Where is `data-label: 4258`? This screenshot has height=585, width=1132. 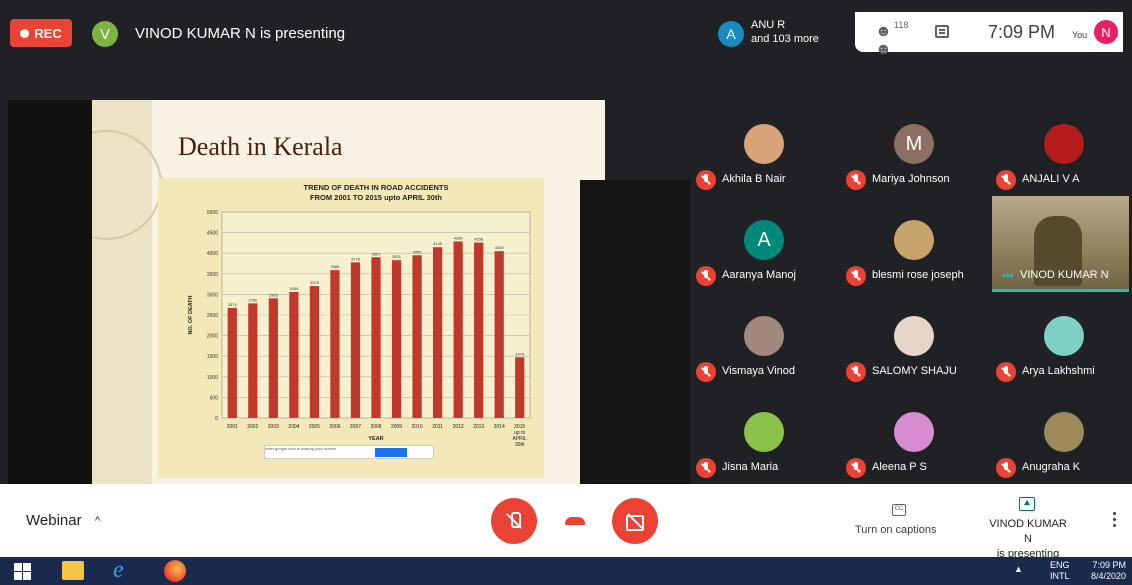
data-label: 4258 is located at coordinates (479, 239).